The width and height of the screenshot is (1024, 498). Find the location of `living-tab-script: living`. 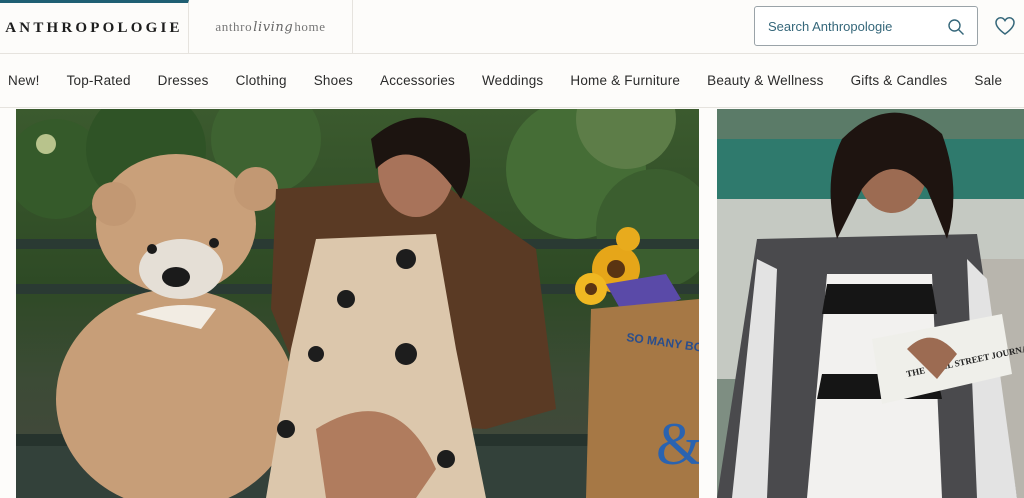

living-tab-script: living is located at coordinates (273, 27).